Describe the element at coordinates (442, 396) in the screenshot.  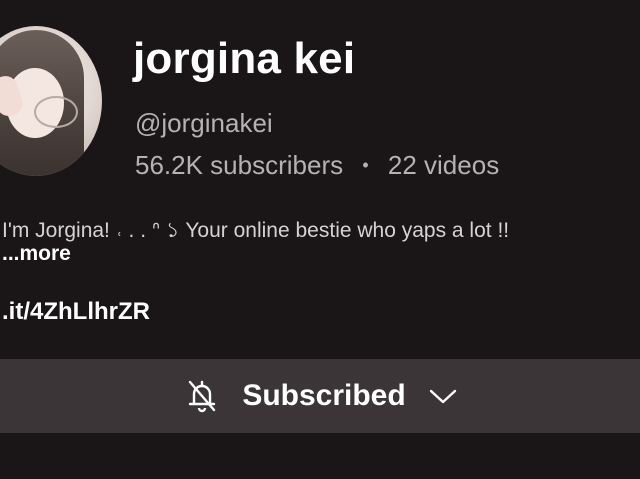
I see `chevron-down-icon` at that location.